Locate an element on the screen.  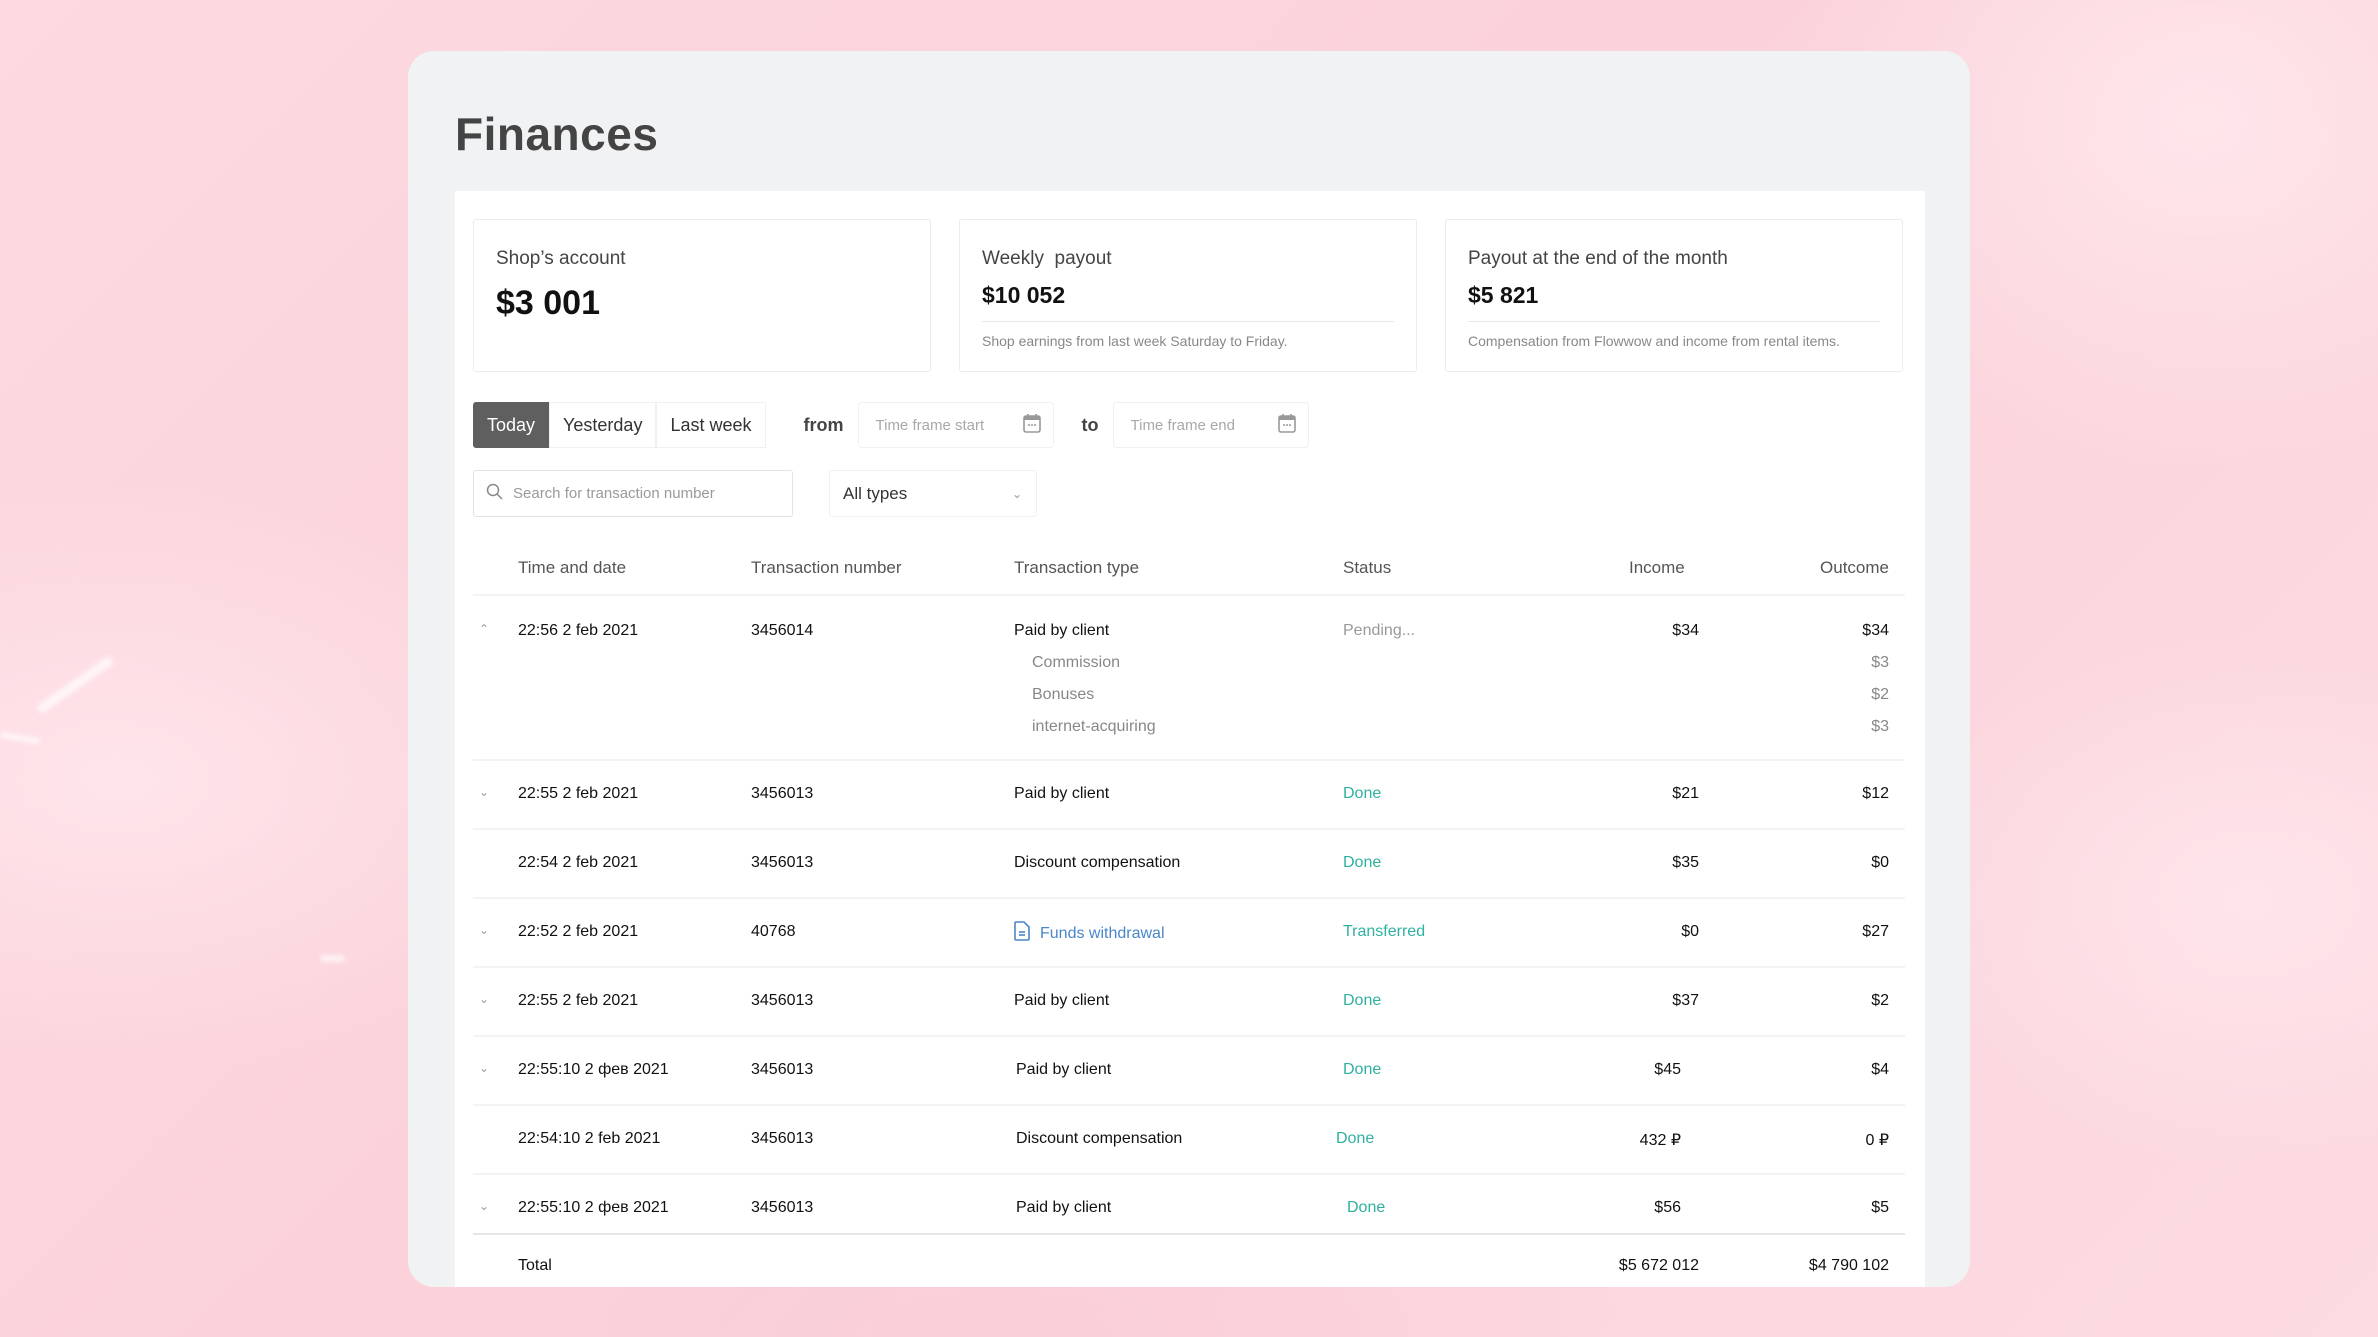
row-outcome: $4 is located at coordinates (1880, 1069).